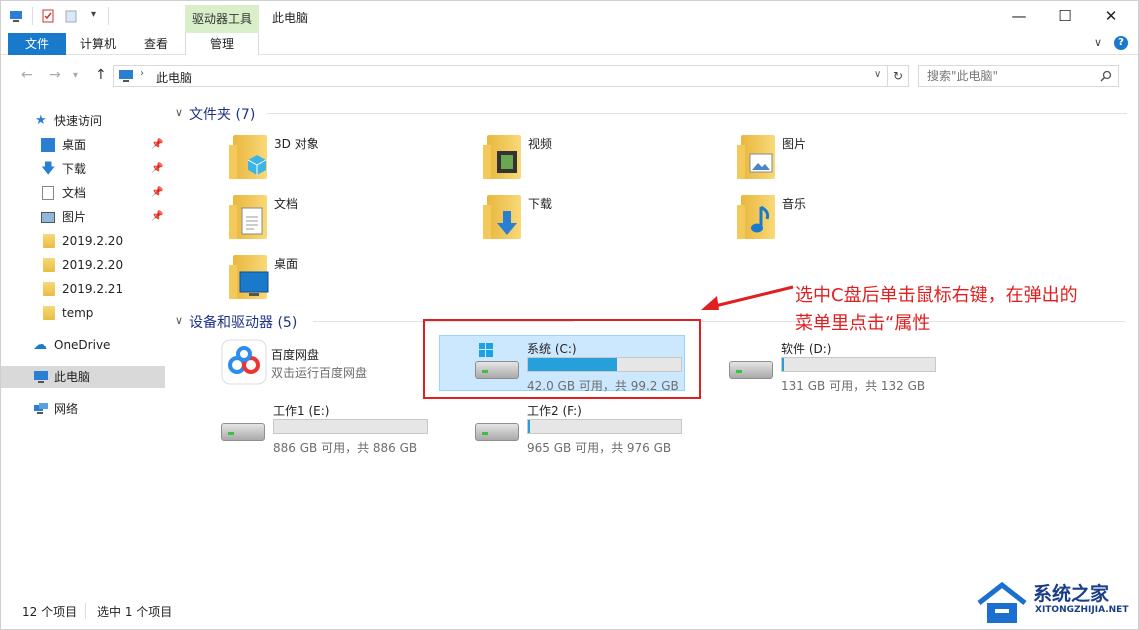 This screenshot has width=1139, height=630. What do you see at coordinates (347, 159) in the screenshot?
I see `folder-3d-objects: 3D 对象` at bounding box center [347, 159].